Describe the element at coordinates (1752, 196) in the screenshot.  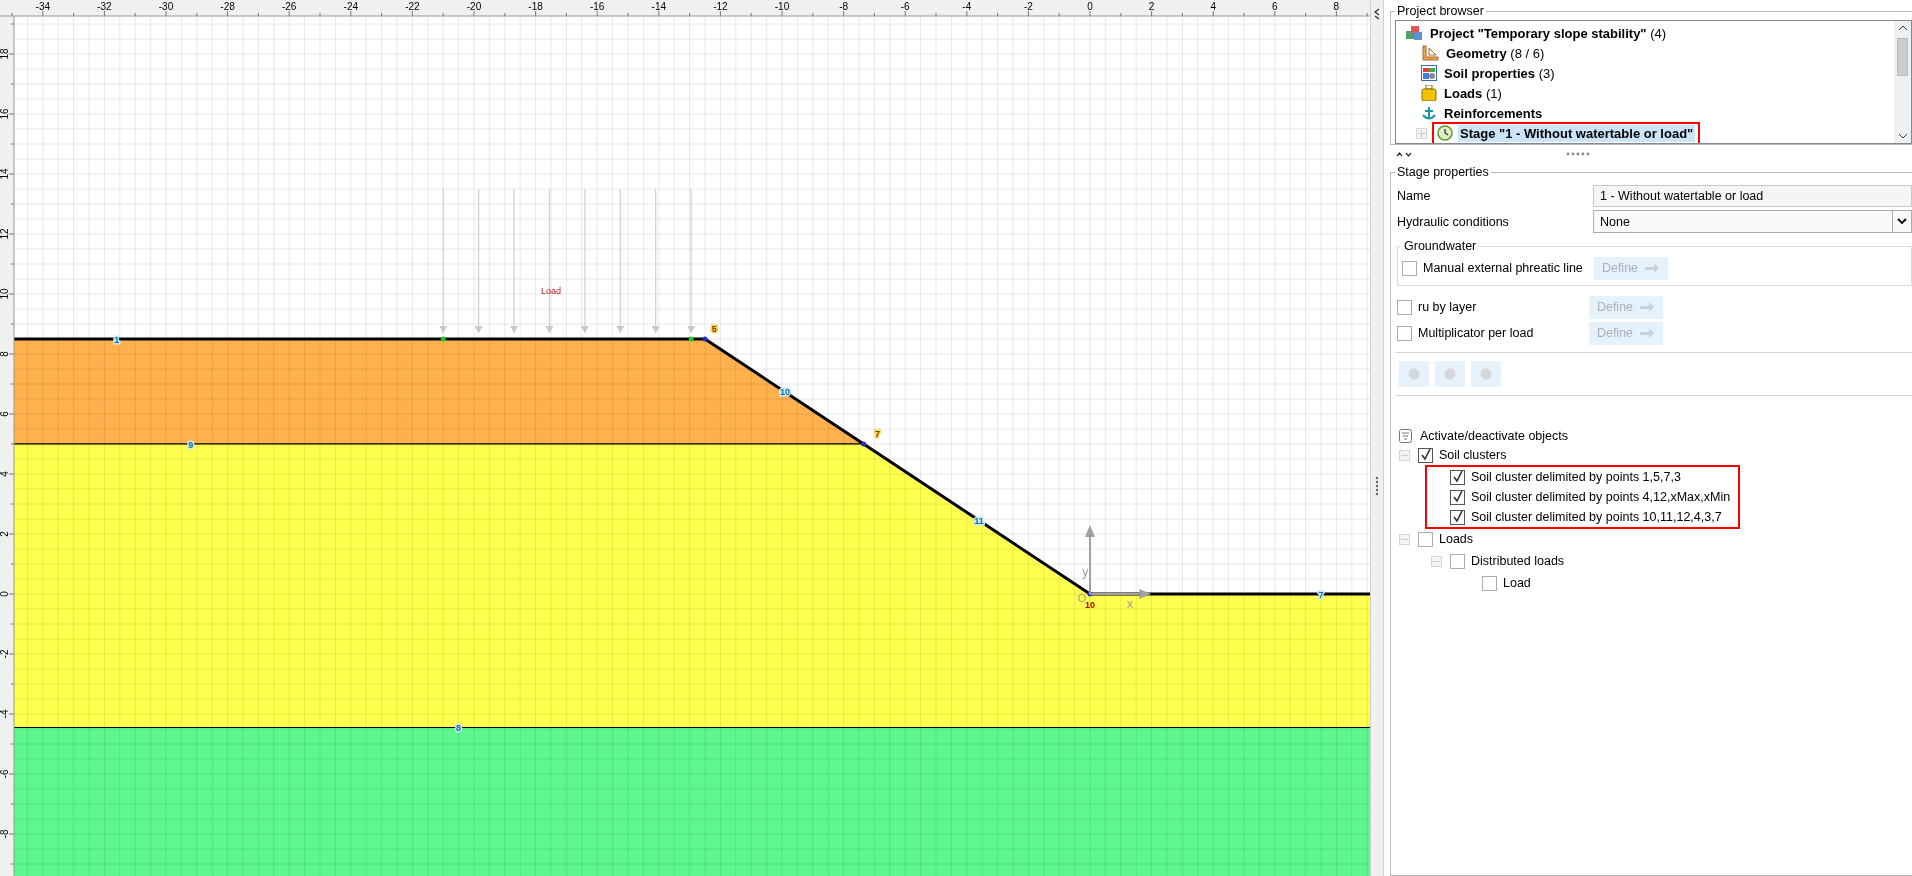
I see `name-field: 1 - Without watertable or load` at that location.